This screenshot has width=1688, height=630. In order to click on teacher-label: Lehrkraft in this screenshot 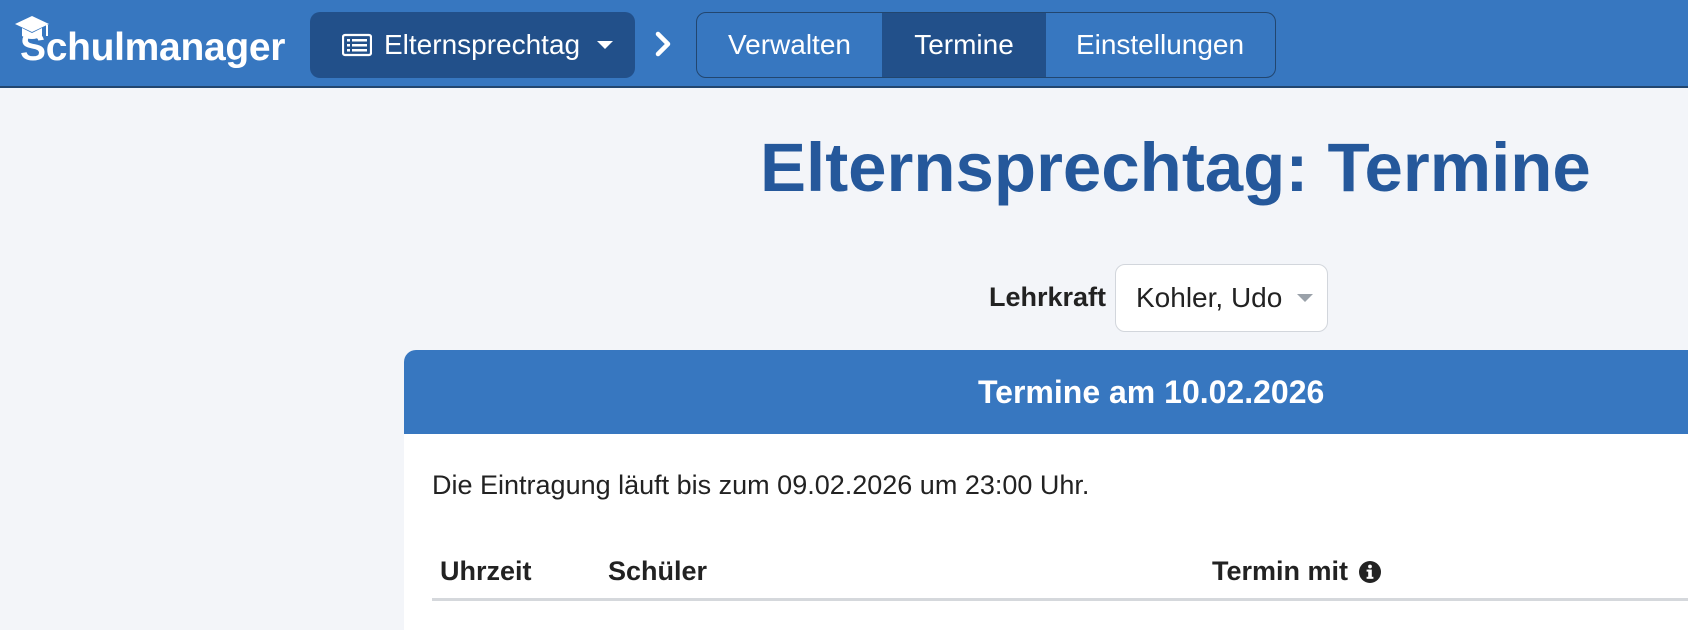, I will do `click(1047, 297)`.